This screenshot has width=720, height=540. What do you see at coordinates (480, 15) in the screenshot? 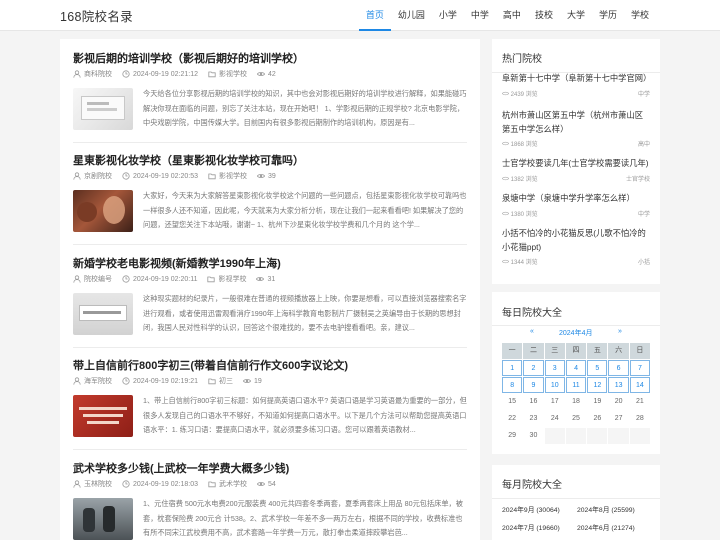
I see `nav-middle: 中学` at bounding box center [480, 15].